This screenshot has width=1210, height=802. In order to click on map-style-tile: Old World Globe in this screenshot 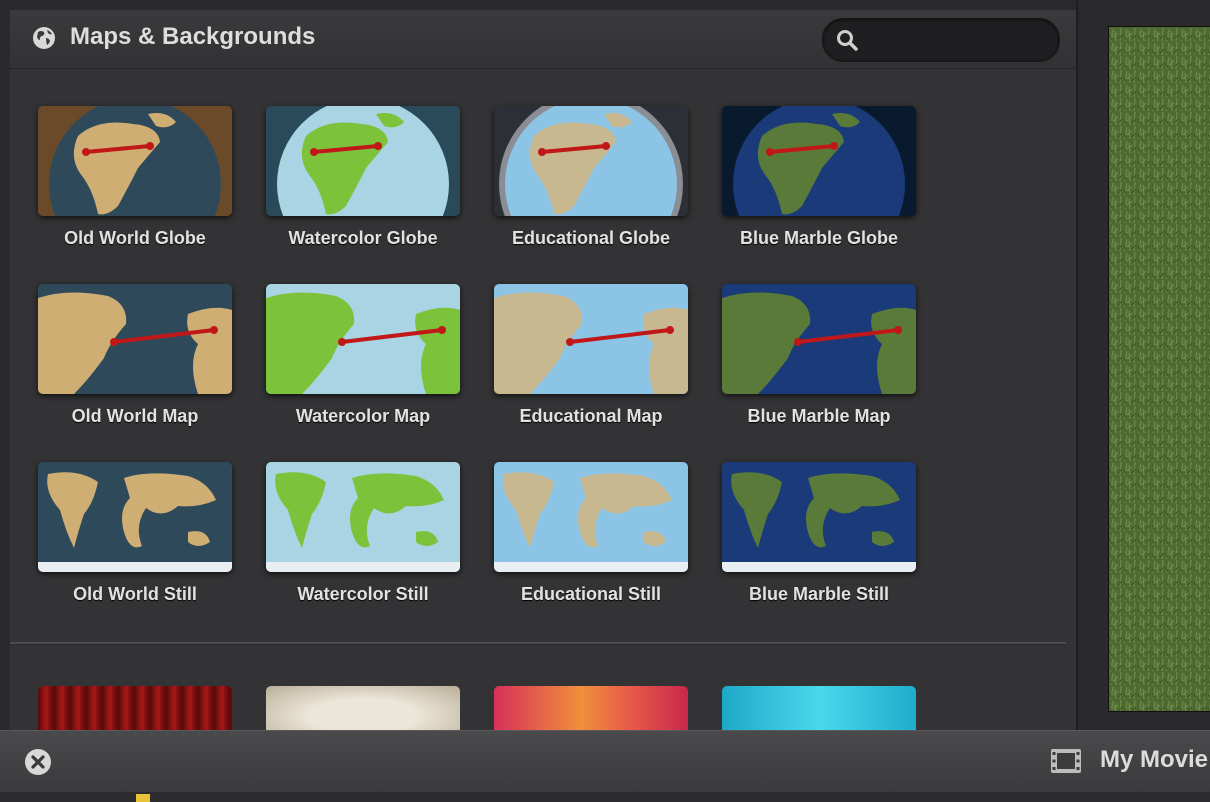, I will do `click(135, 177)`.